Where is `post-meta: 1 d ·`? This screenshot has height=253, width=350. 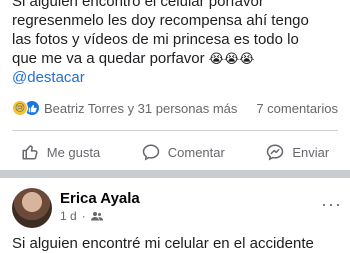 post-meta: 1 d · is located at coordinates (81, 216).